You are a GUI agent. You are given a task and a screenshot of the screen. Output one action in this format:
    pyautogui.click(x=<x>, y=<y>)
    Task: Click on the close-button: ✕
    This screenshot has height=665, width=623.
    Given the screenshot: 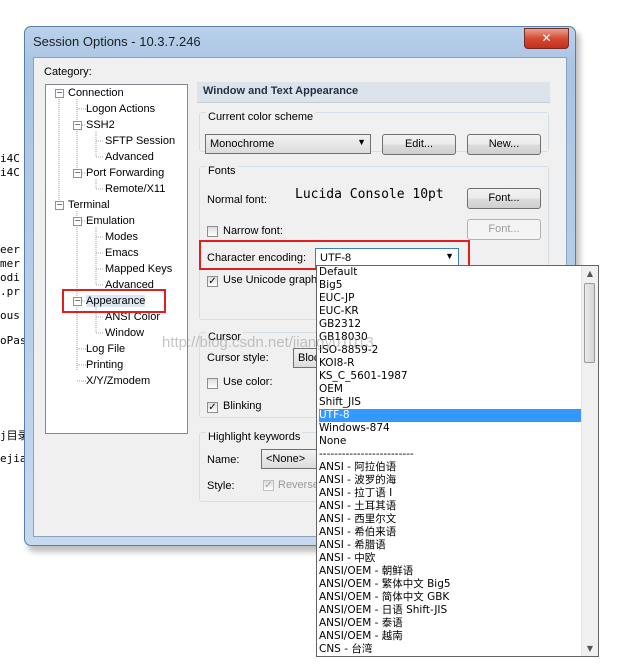 What is the action you would take?
    pyautogui.click(x=546, y=38)
    